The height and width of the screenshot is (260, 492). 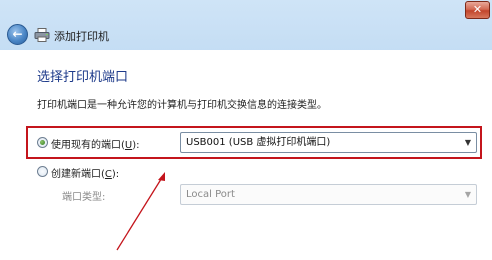 I want to click on back-button: ←, so click(x=17, y=34).